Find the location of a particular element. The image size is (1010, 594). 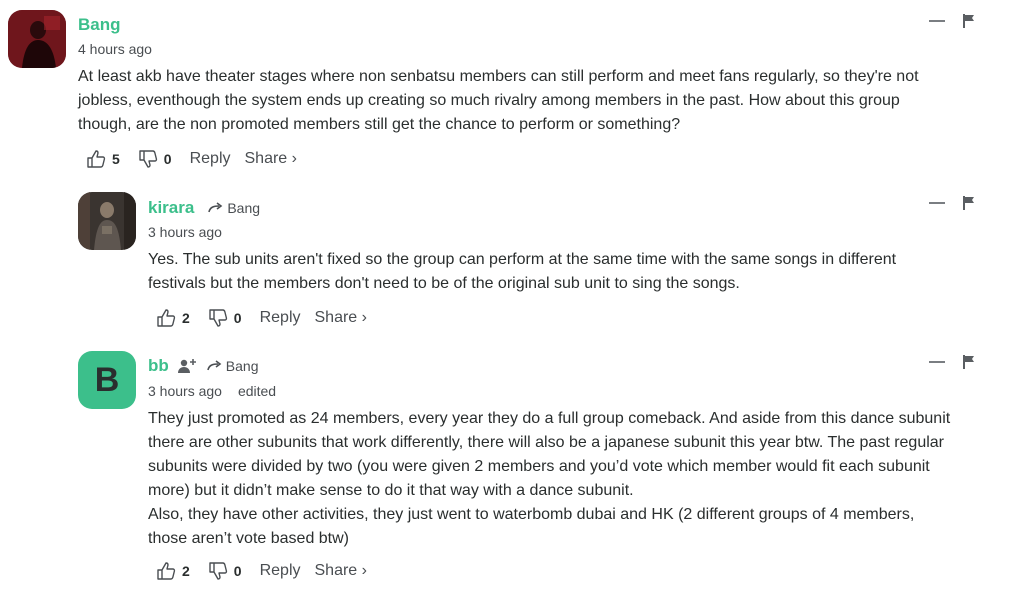

follow-user-icon is located at coordinates (187, 366).